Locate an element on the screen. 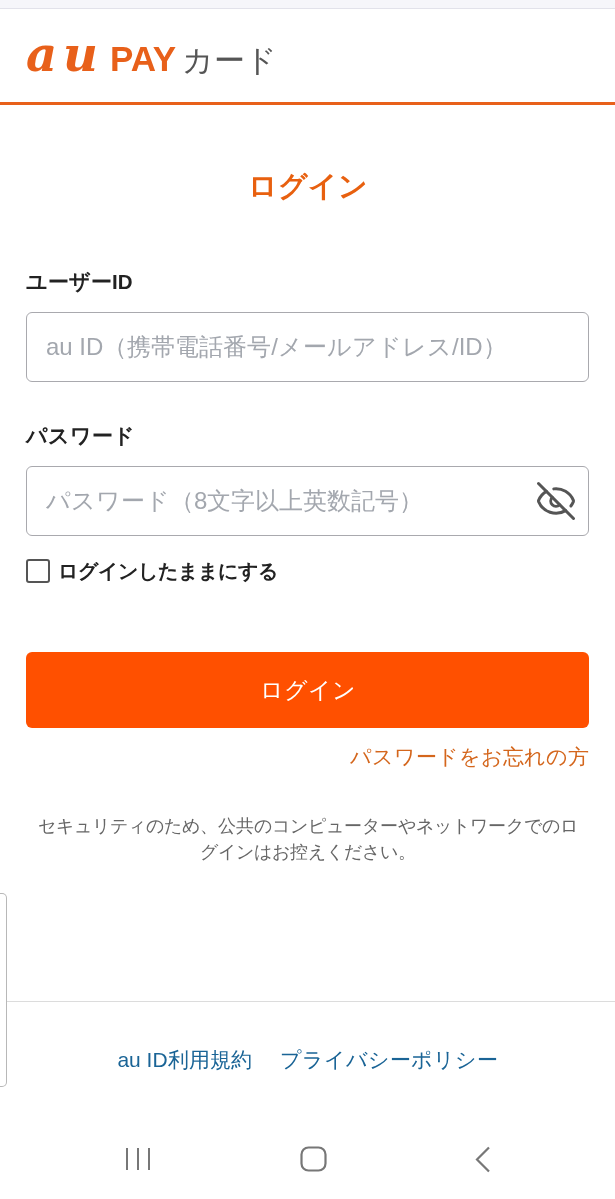 This screenshot has width=615, height=1199. security-notice: セキュリティのため、公共のコンピューターやネットワークでのログインはお控えください。 is located at coordinates (307, 839).